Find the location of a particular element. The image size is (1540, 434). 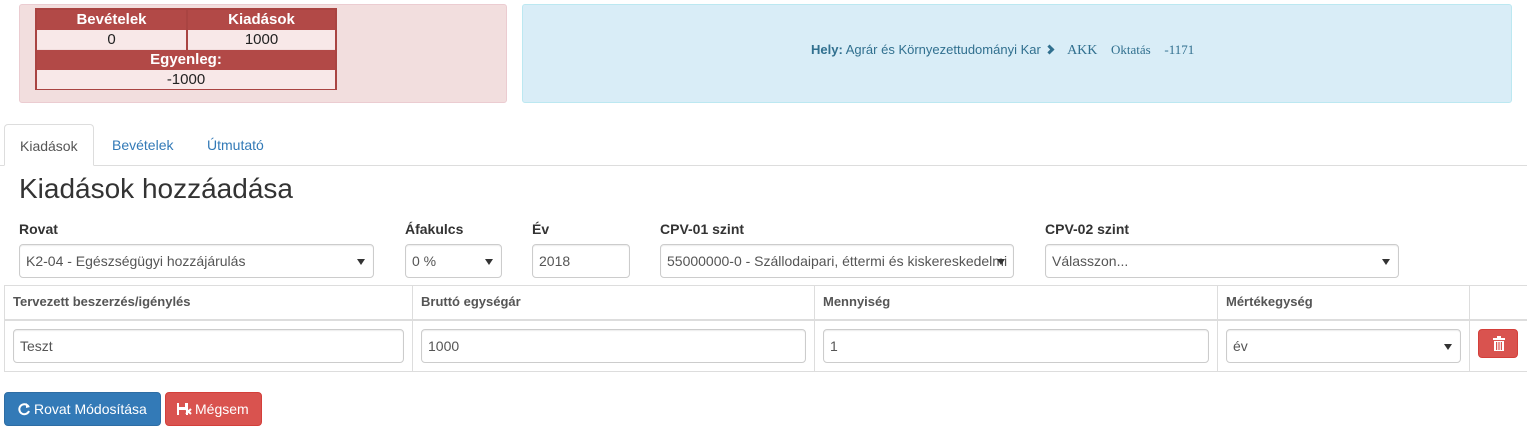

delete-row-button is located at coordinates (1498, 343).